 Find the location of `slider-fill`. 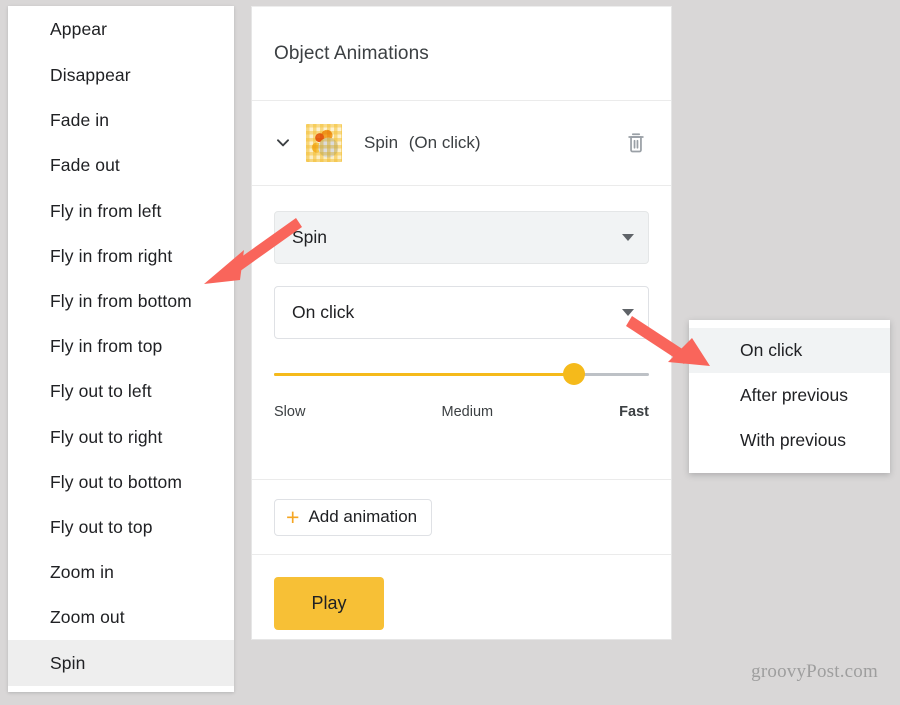

slider-fill is located at coordinates (424, 374).